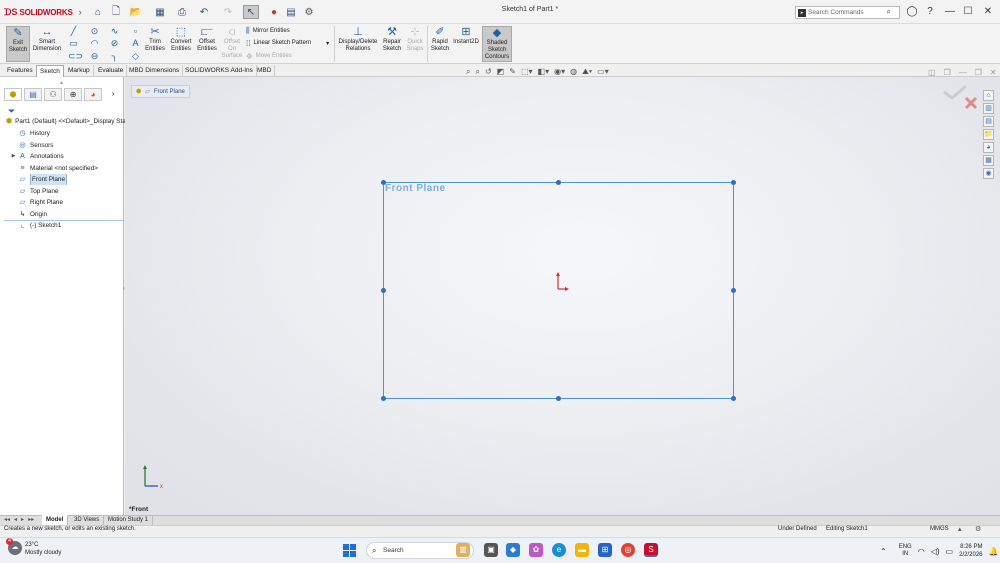 The image size is (1000, 563). Describe the element at coordinates (968, 12) in the screenshot. I see `maximize-button: ☐` at that location.